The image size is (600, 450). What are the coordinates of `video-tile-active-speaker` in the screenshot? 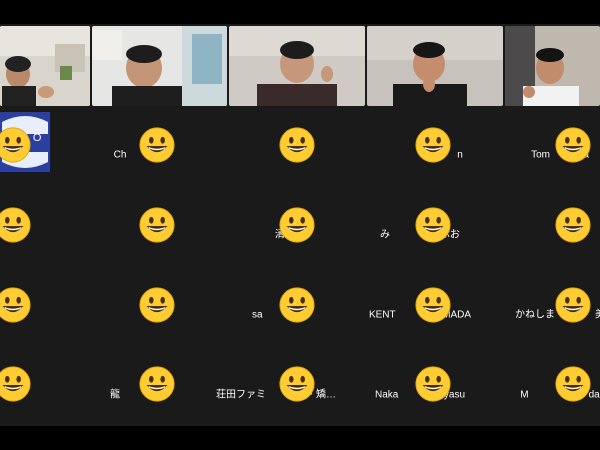 It's located at (45, 66).